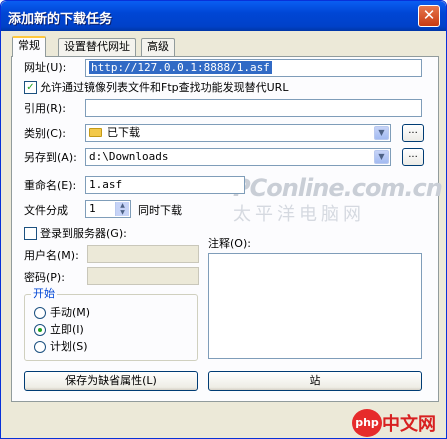 The height and width of the screenshot is (439, 447). I want to click on save-to-select: d:\Downloads ▼, so click(238, 157).